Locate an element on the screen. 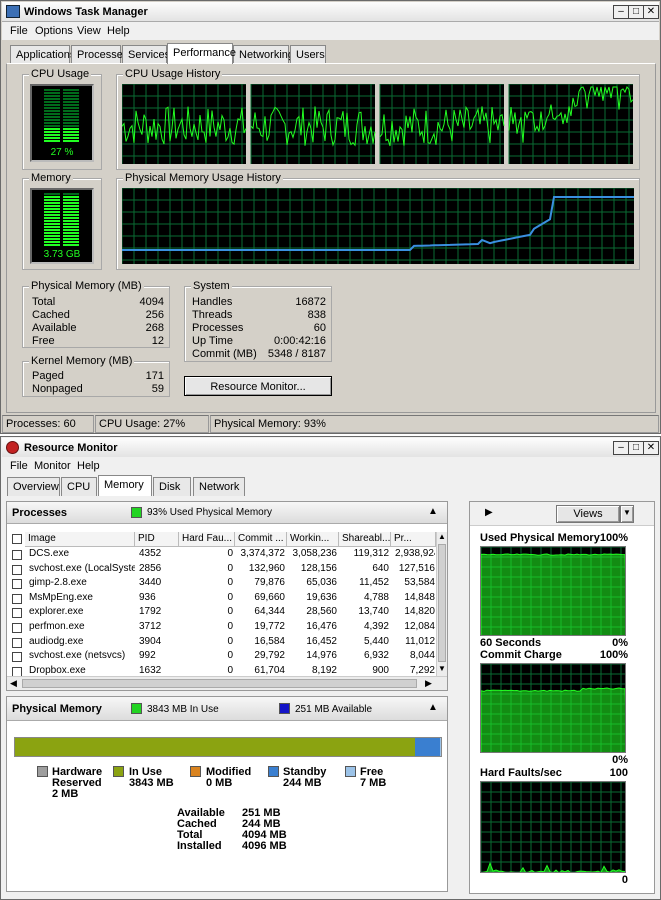  scroll-thumb is located at coordinates (442, 603).